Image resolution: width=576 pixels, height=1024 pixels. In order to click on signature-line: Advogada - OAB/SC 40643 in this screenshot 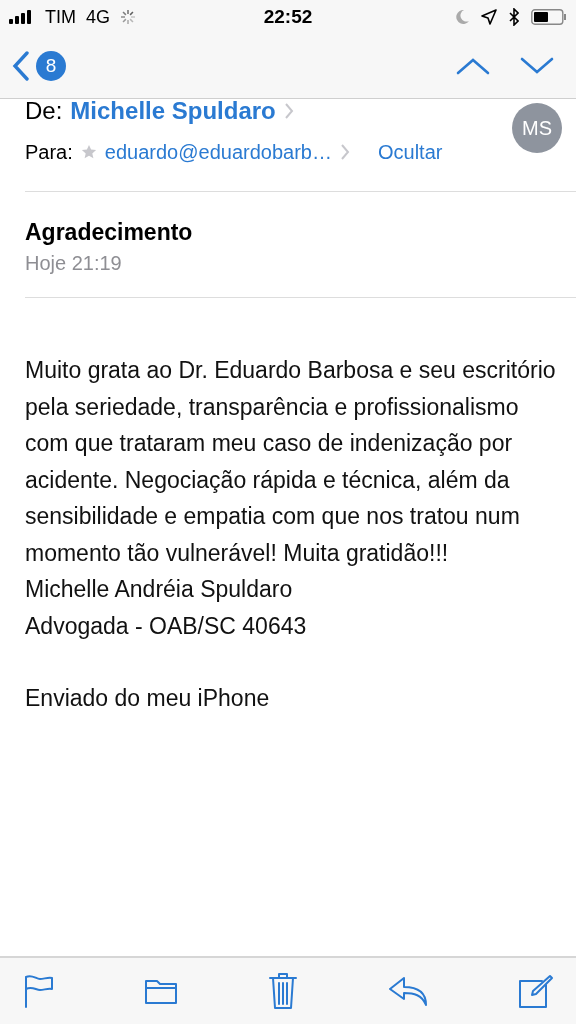, I will do `click(166, 626)`.